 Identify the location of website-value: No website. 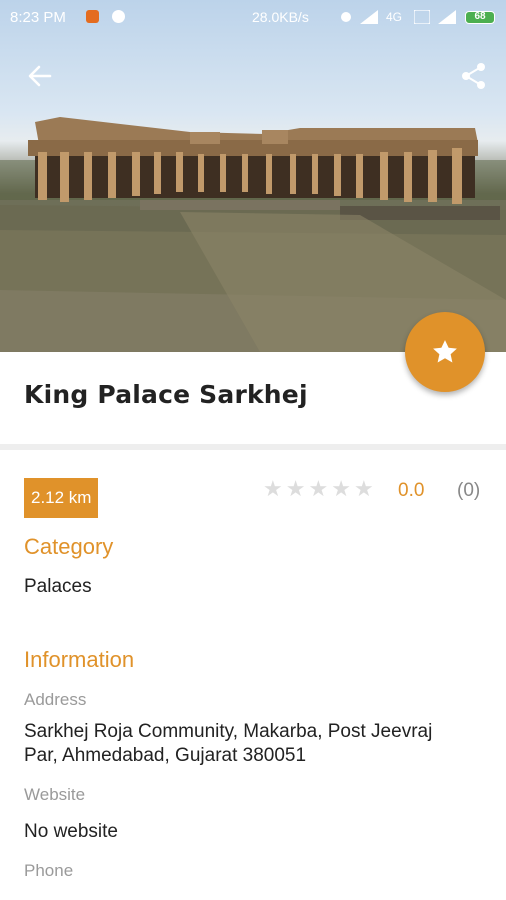
(71, 832).